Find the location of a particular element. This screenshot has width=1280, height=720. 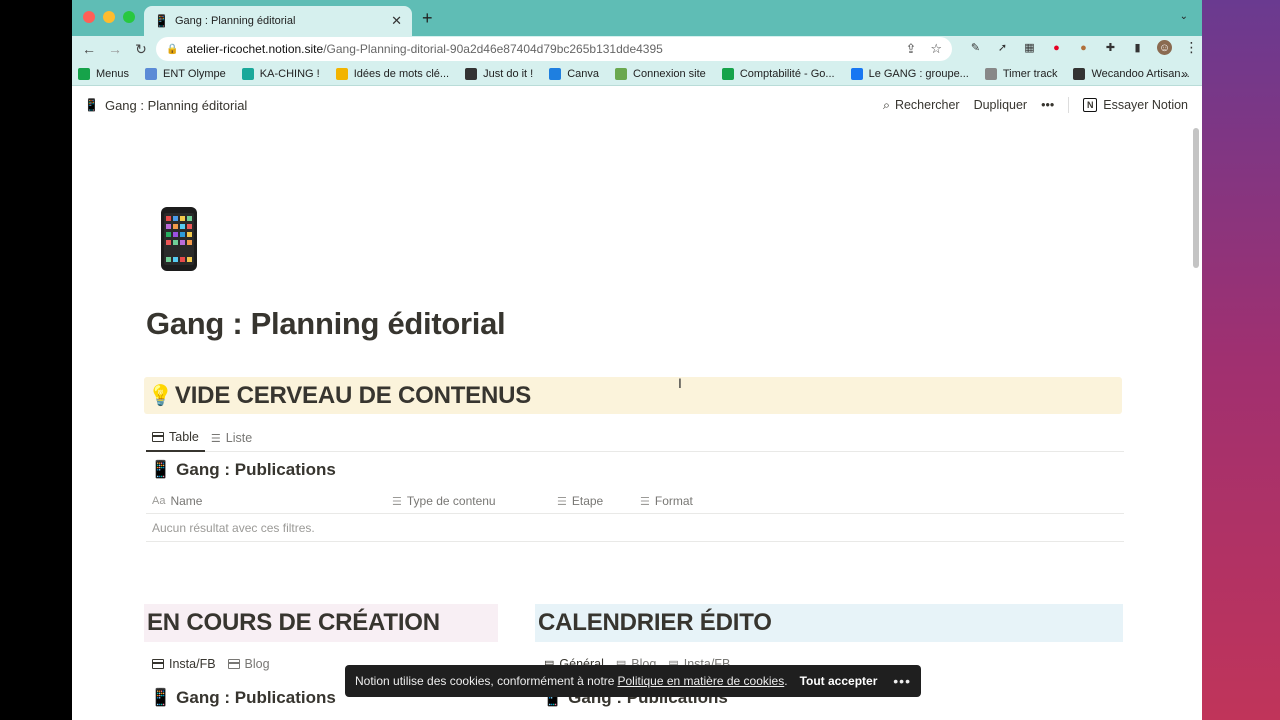

star-icon: ☆ is located at coordinates (936, 49).